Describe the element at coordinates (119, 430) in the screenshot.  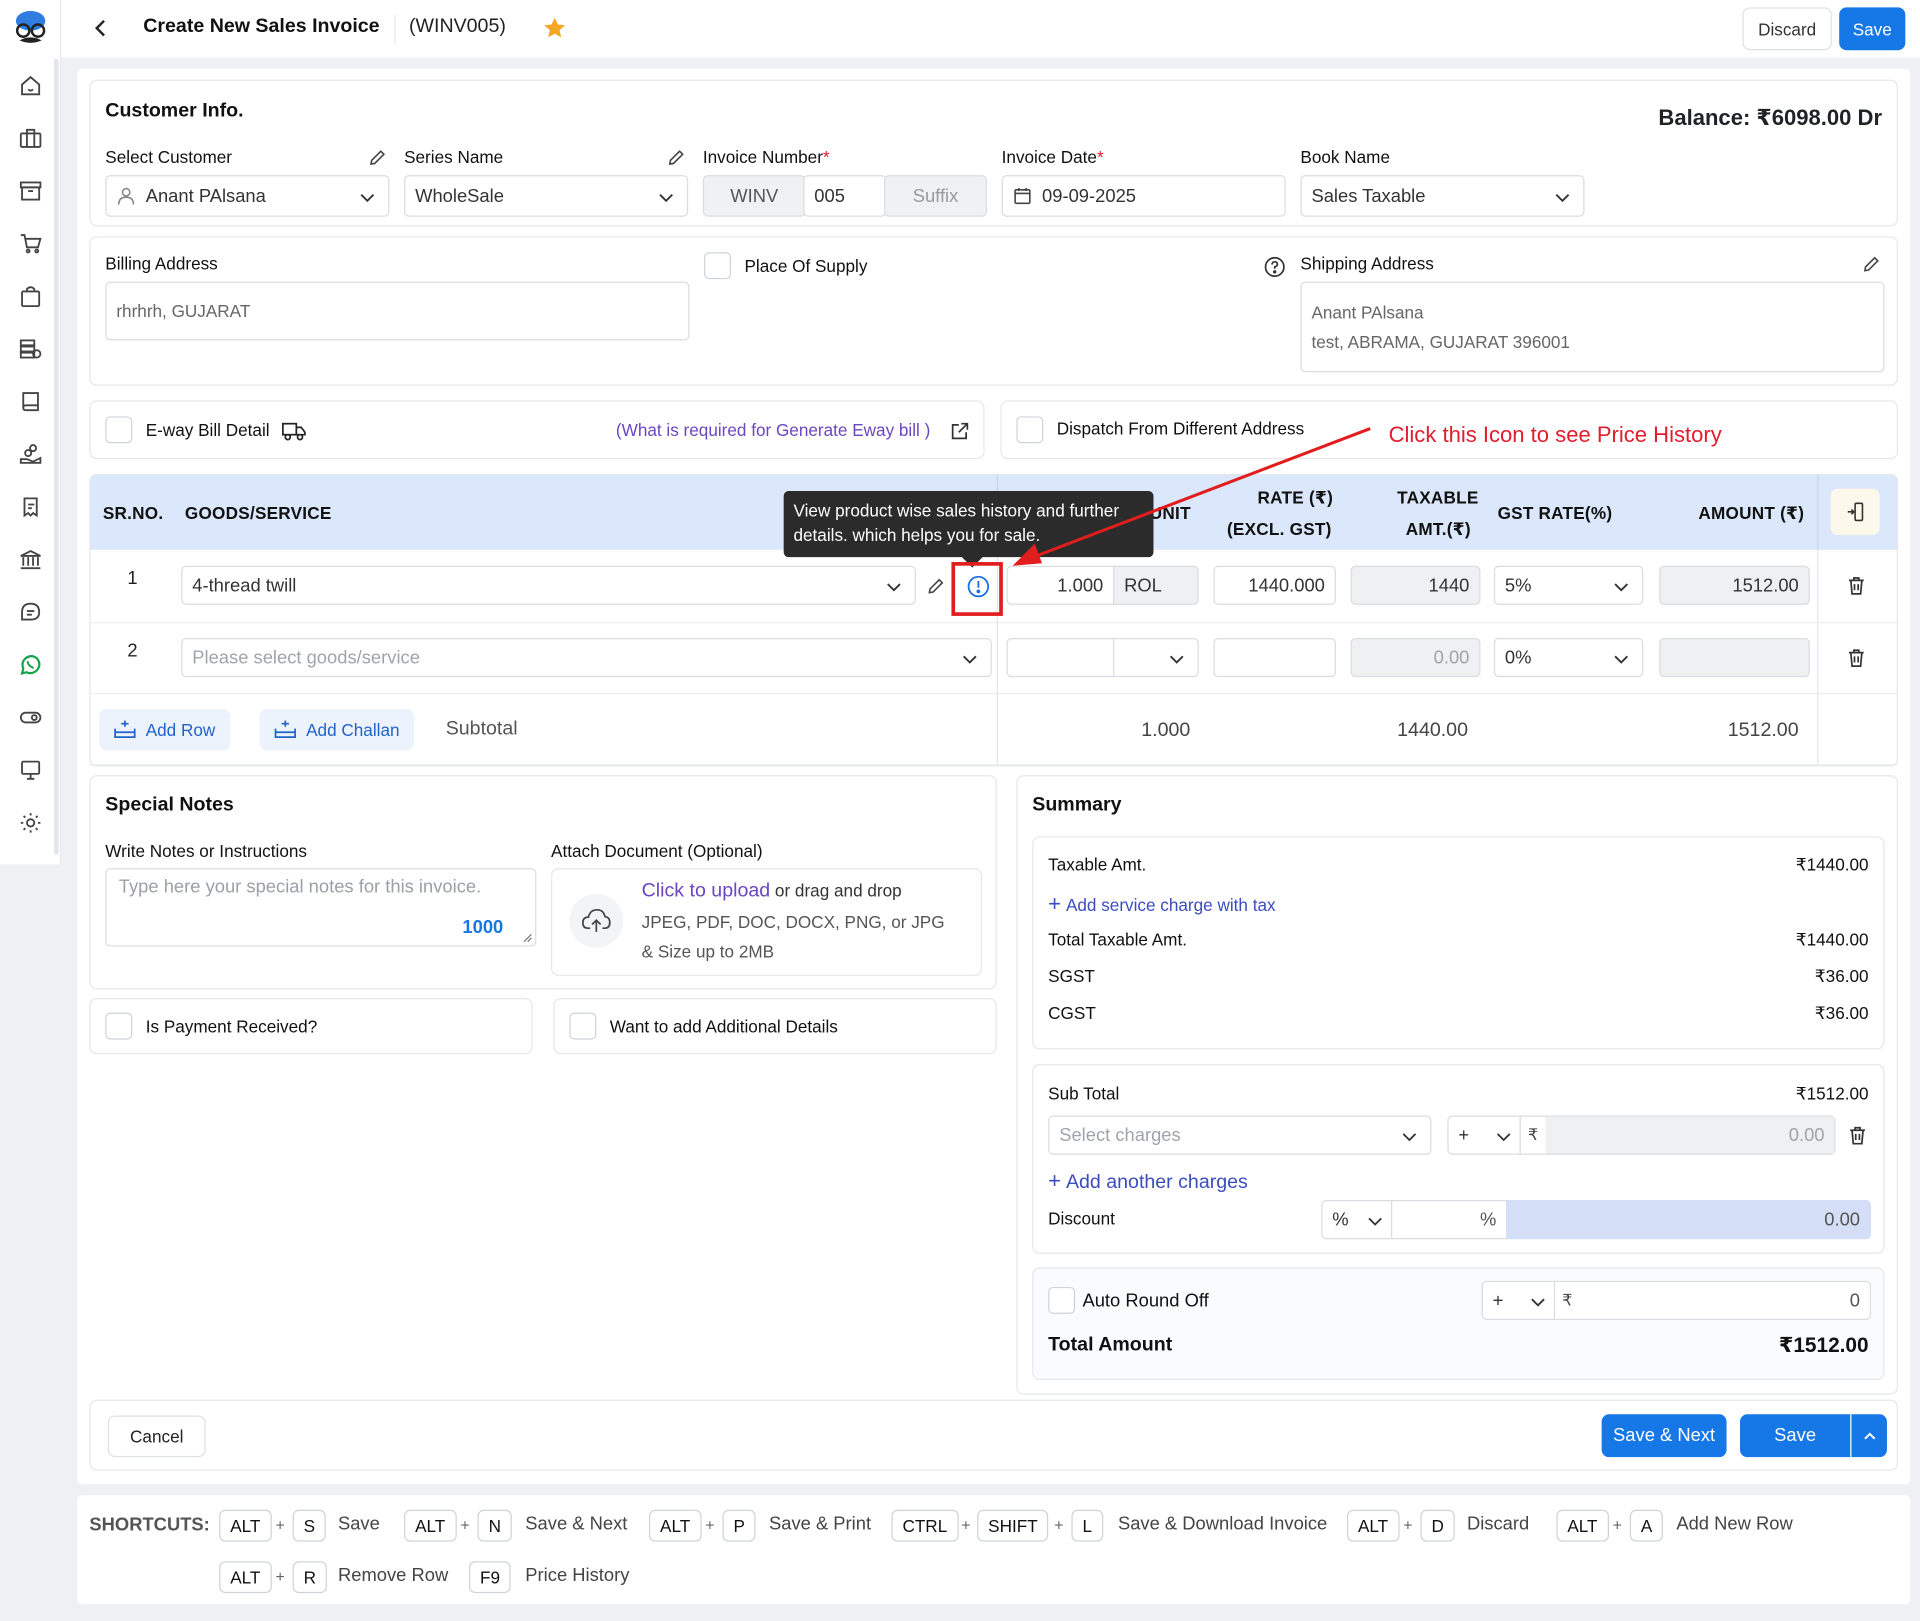
I see `eway-bill-checkbox` at that location.